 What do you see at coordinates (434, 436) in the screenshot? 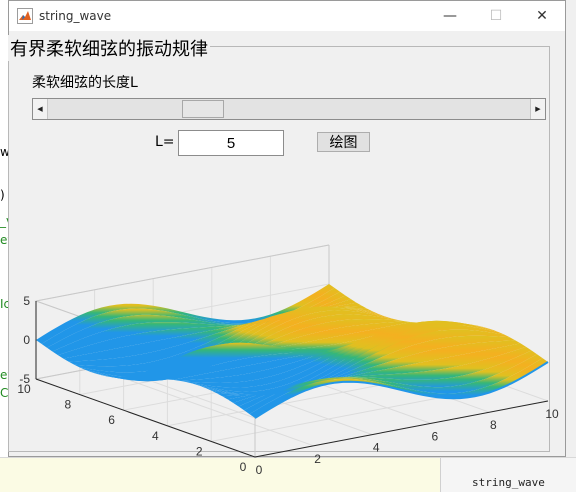
I see `x-tick-label: 6` at bounding box center [434, 436].